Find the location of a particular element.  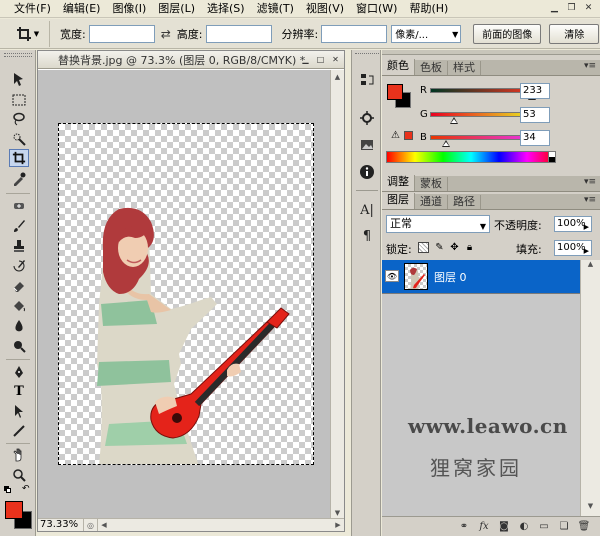

opacity-input: 100% ▶ is located at coordinates (573, 224).